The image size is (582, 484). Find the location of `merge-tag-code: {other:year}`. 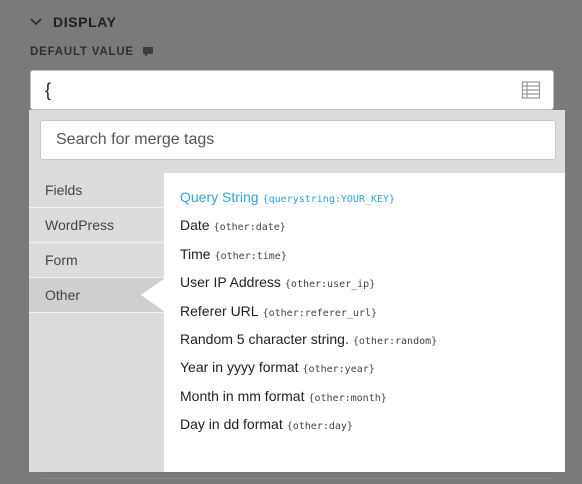

merge-tag-code: {other:year} is located at coordinates (338, 370).